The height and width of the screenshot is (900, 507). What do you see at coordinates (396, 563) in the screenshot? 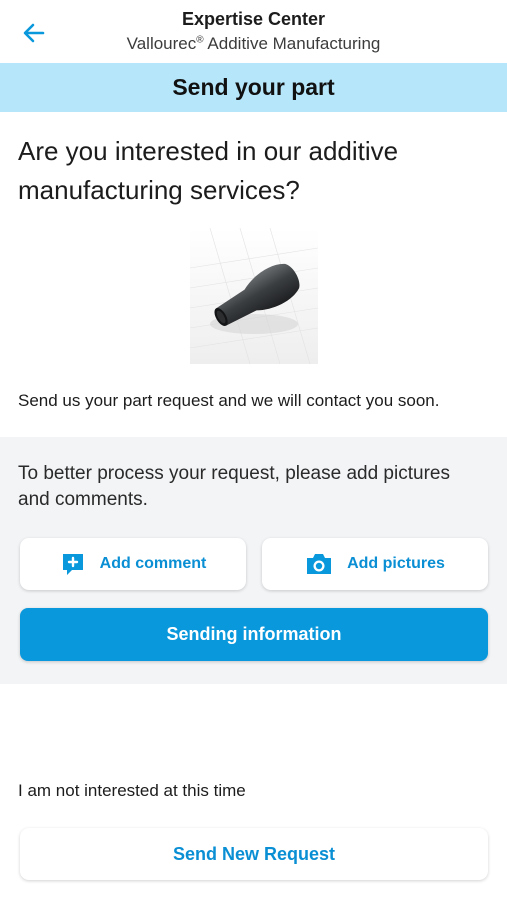
I see `add-pictures-label: Add pictures` at bounding box center [396, 563].